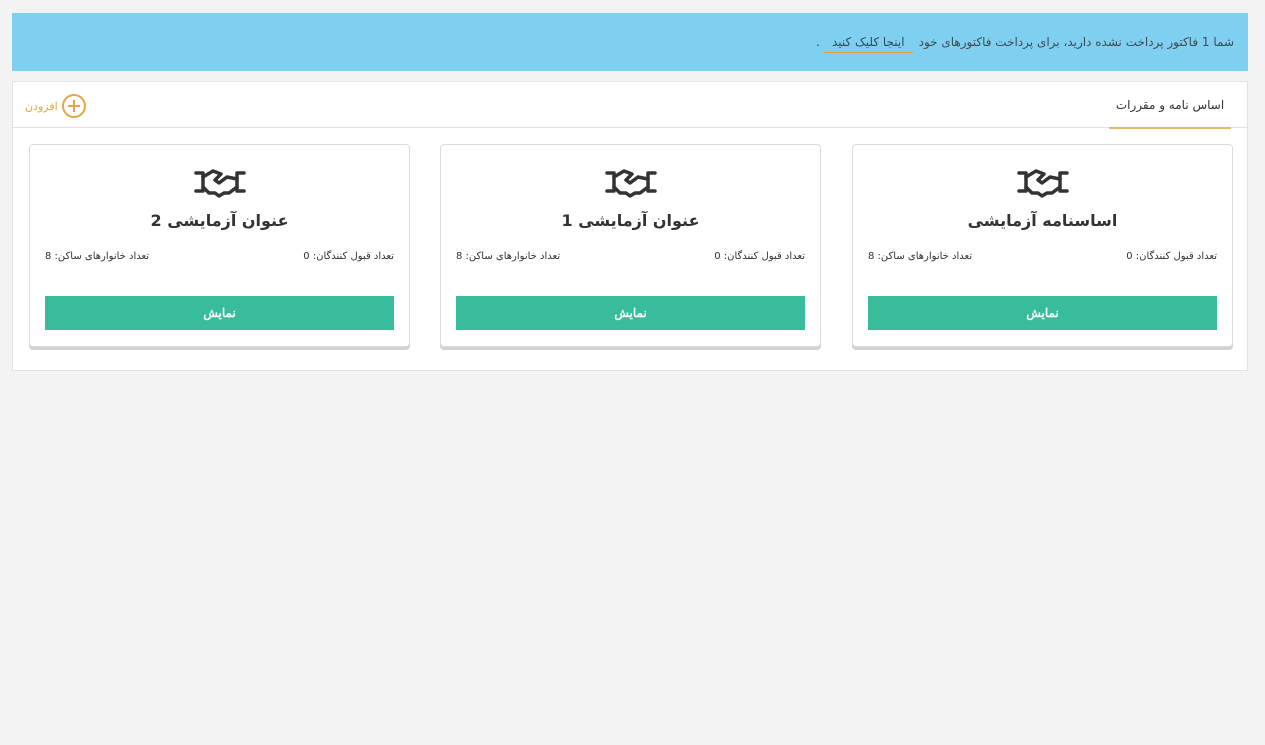 Image resolution: width=1265 pixels, height=745 pixels. What do you see at coordinates (219, 220) in the screenshot?
I see `card-title: عنوان آزمایشی 2` at bounding box center [219, 220].